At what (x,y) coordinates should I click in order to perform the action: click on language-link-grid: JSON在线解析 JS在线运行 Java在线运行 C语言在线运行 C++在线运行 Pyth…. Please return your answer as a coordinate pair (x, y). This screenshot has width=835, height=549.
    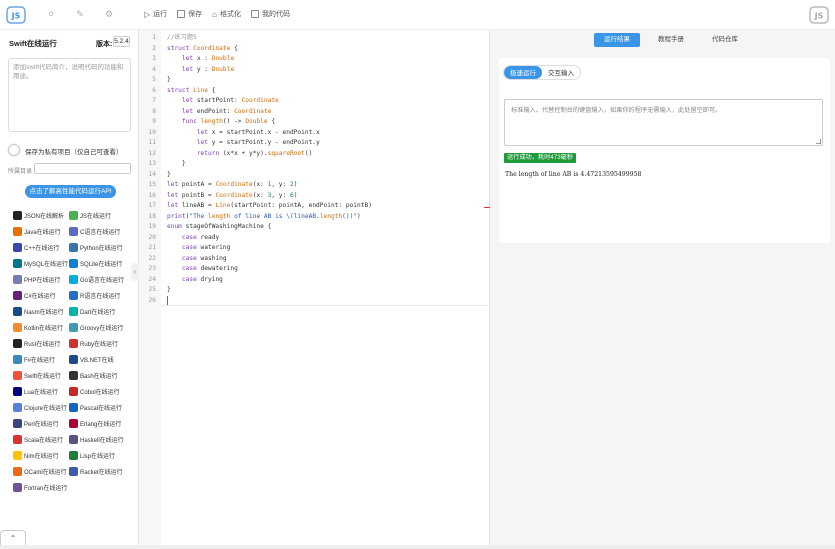
    Looking at the image, I should click on (73, 351).